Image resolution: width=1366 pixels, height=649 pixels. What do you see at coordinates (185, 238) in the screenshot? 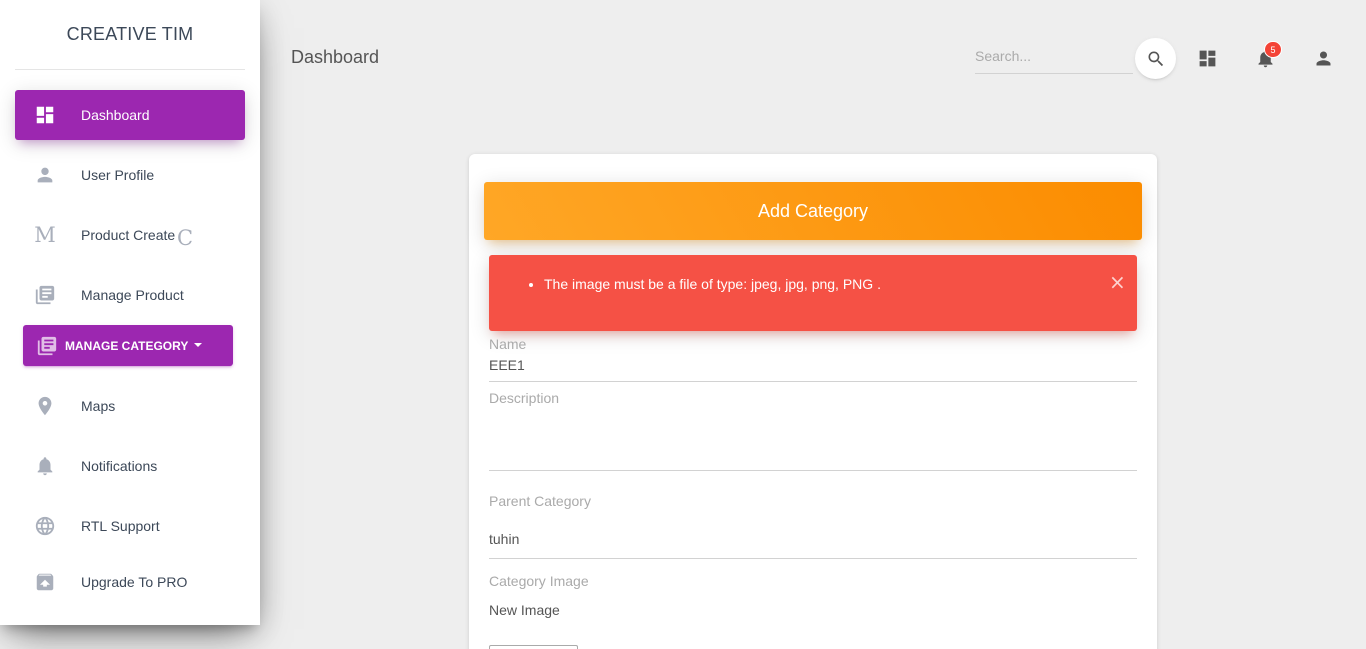
I see `letter-c-icon: C` at bounding box center [185, 238].